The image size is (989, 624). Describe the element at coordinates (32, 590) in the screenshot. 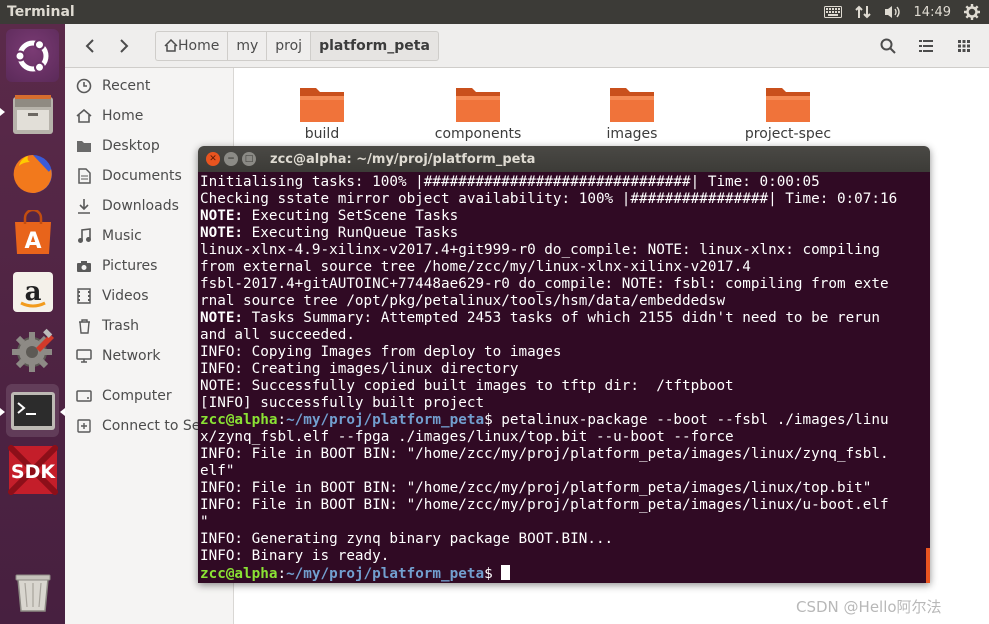

I see `trash-icon` at that location.